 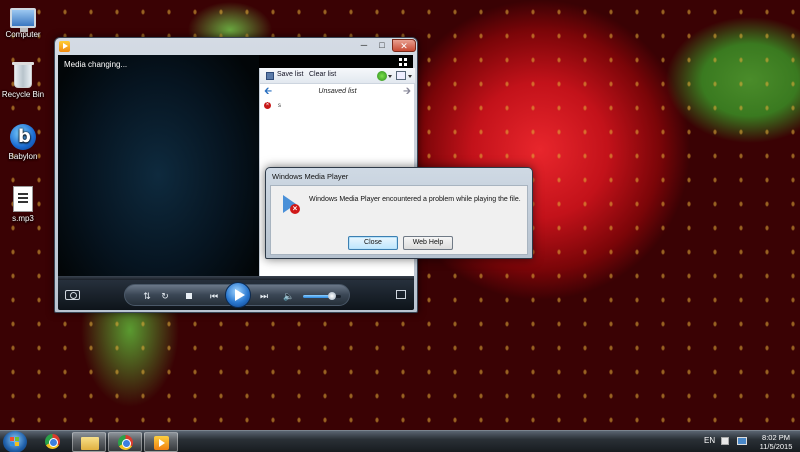 I want to click on computer-icon, so click(x=23, y=20).